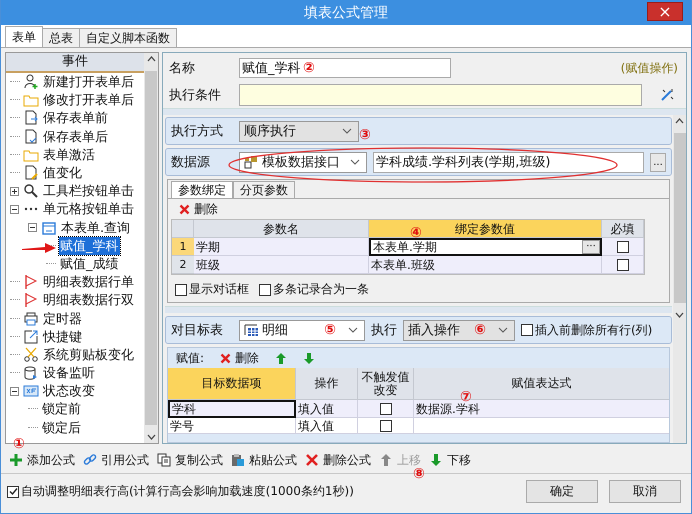 The image size is (692, 514). Describe the element at coordinates (88, 209) in the screenshot. I see `tree-item: 单元格按钮单击` at that location.